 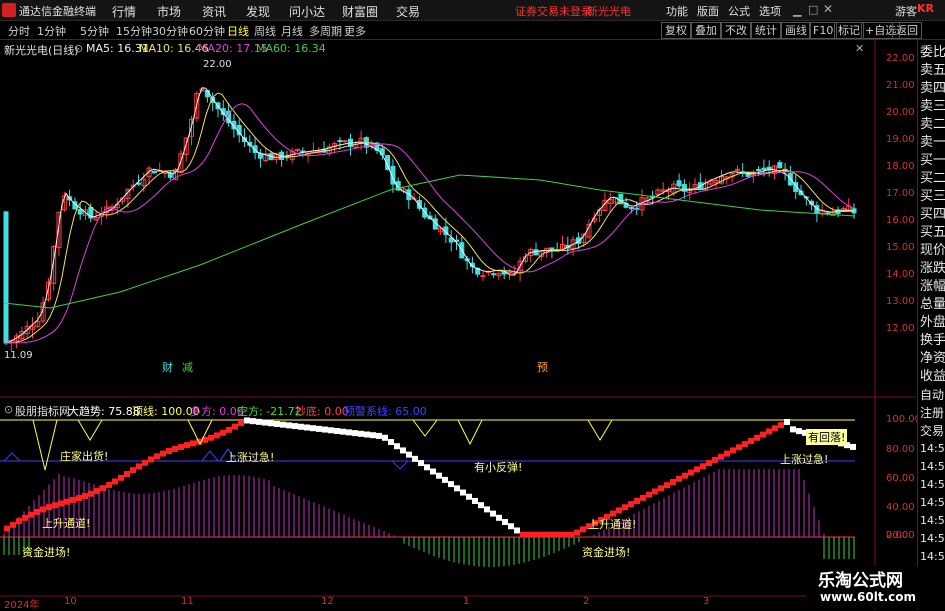 I want to click on watermark-title: 乐淘公式网, so click(x=860, y=581).